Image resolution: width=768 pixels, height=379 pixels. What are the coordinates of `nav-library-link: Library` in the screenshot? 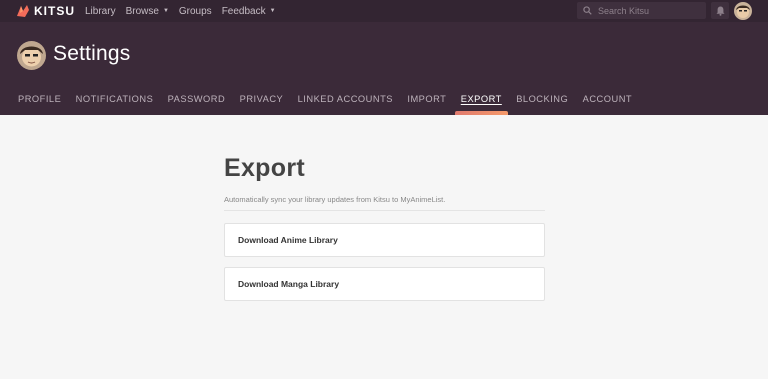 It's located at (100, 11).